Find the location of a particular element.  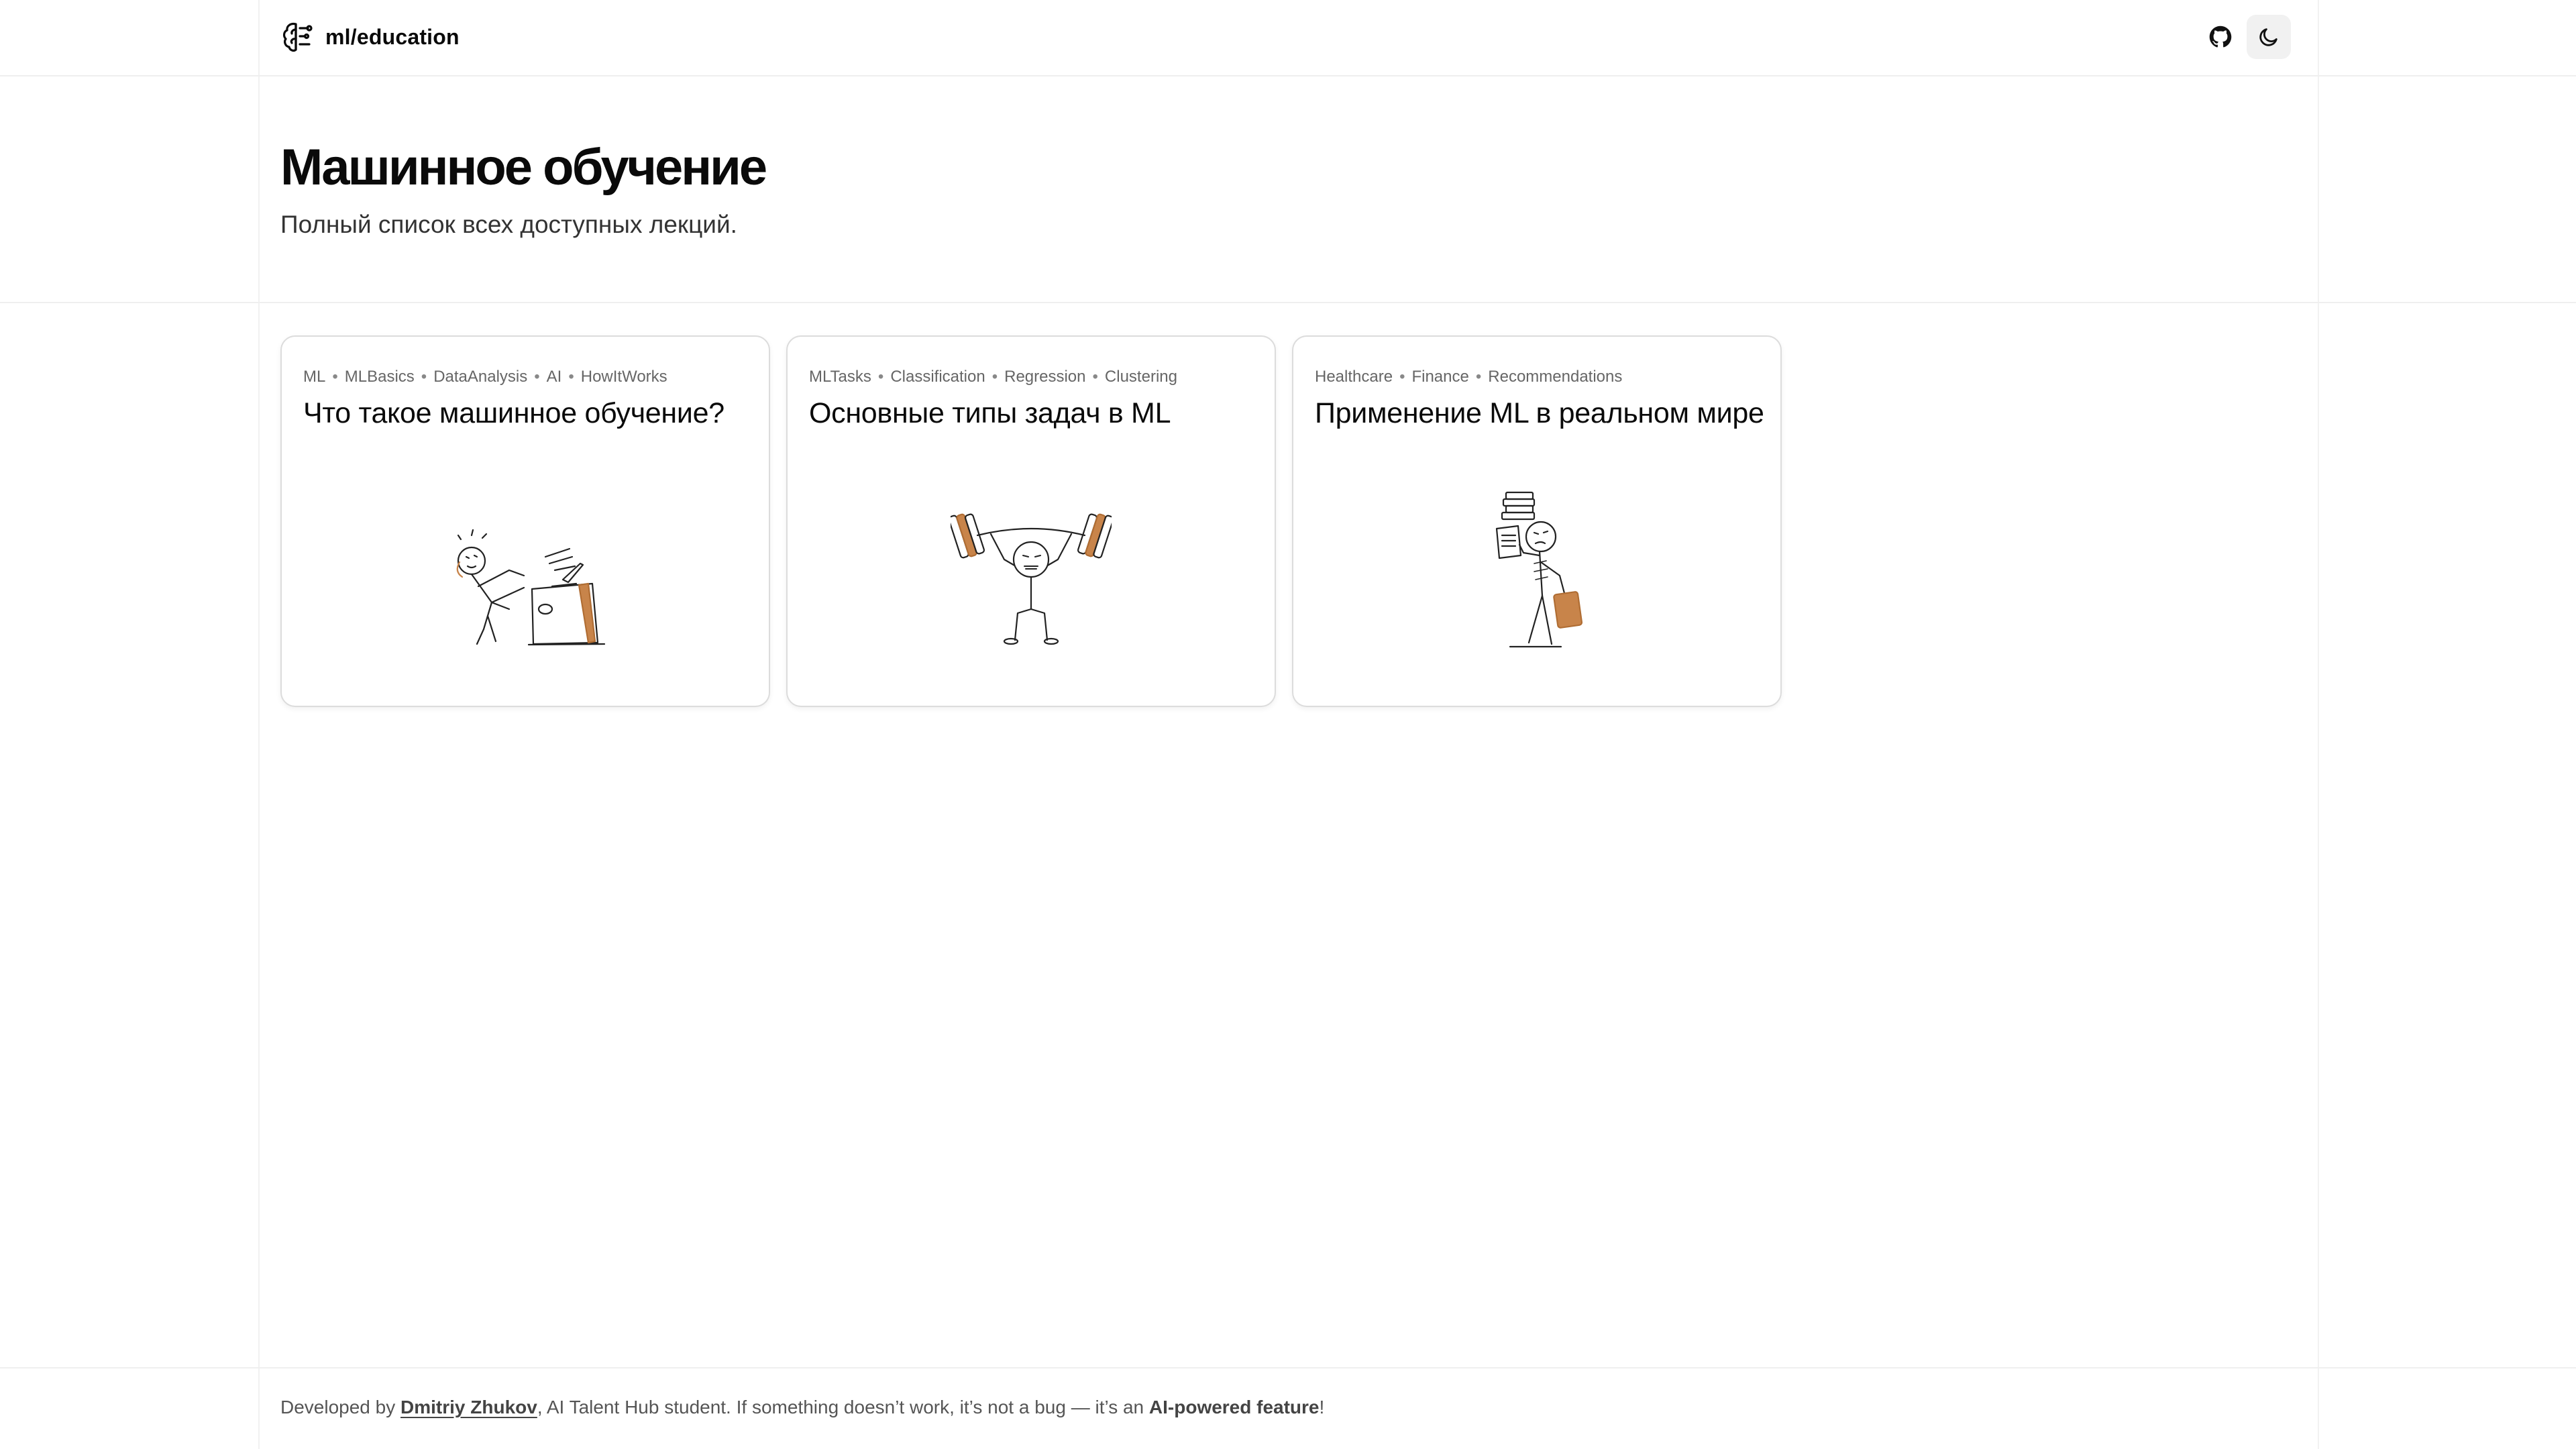

card-title: Применение ML в реальном мире is located at coordinates (1539, 413).